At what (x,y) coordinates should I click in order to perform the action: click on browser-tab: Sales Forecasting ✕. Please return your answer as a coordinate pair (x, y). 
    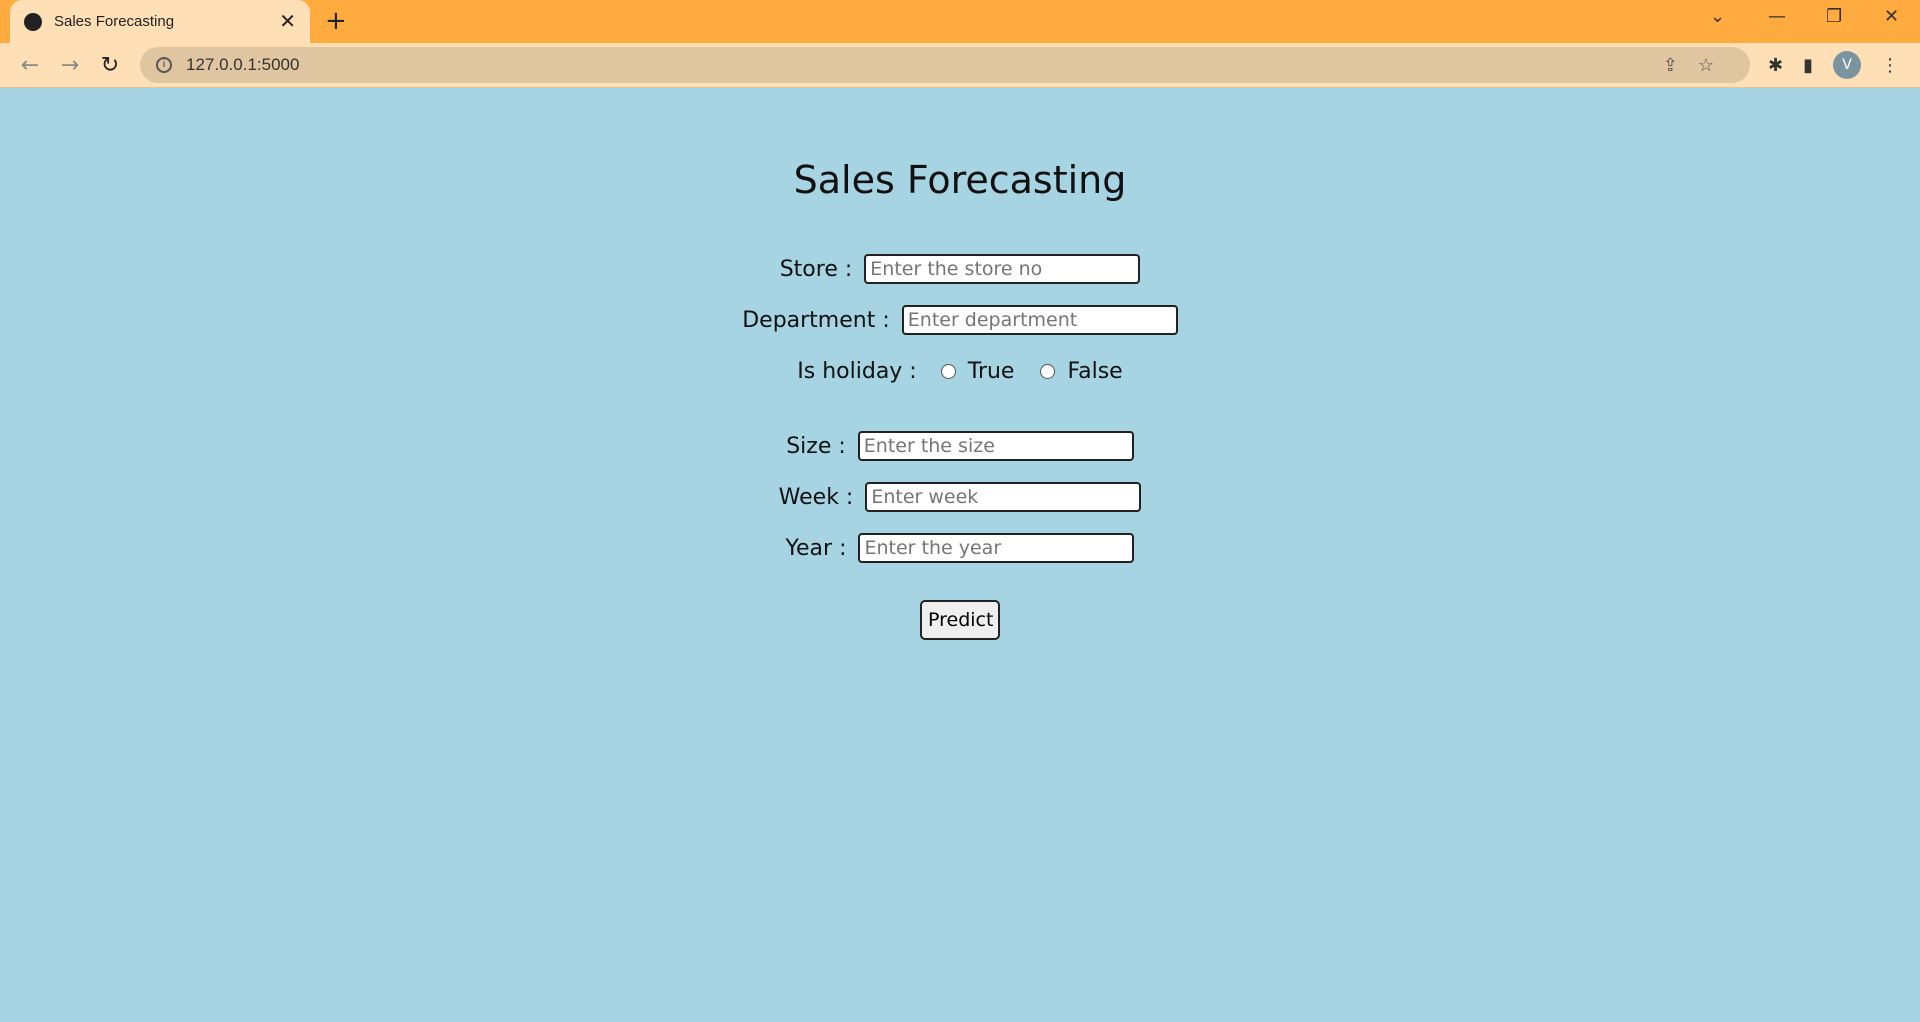
    Looking at the image, I should click on (160, 21).